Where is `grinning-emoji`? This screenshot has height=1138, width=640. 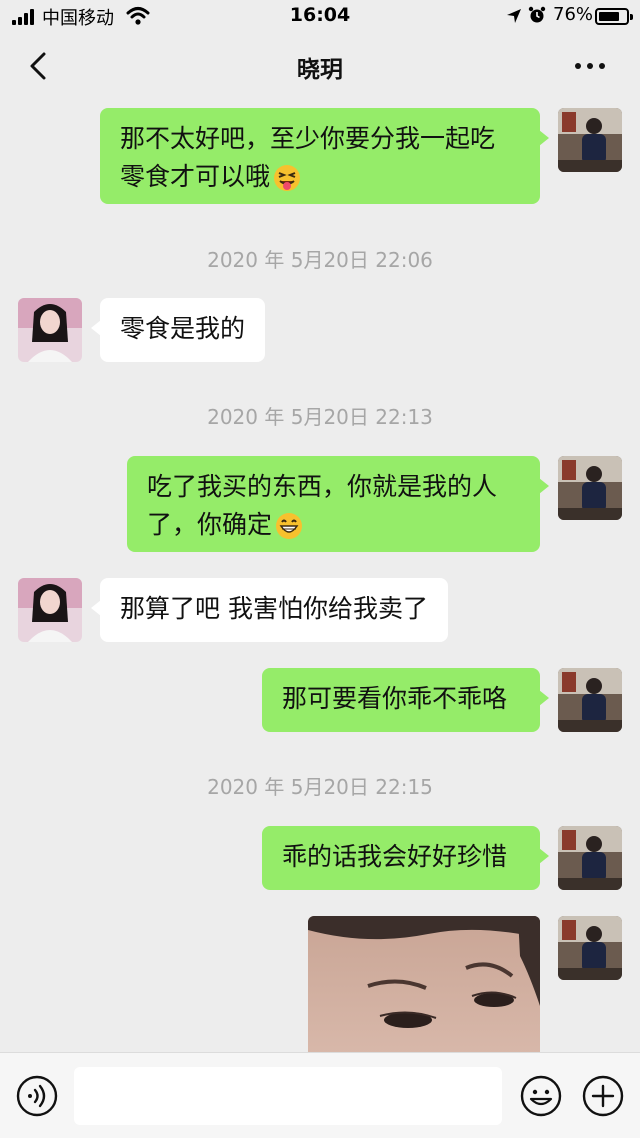
grinning-emoji is located at coordinates (289, 526).